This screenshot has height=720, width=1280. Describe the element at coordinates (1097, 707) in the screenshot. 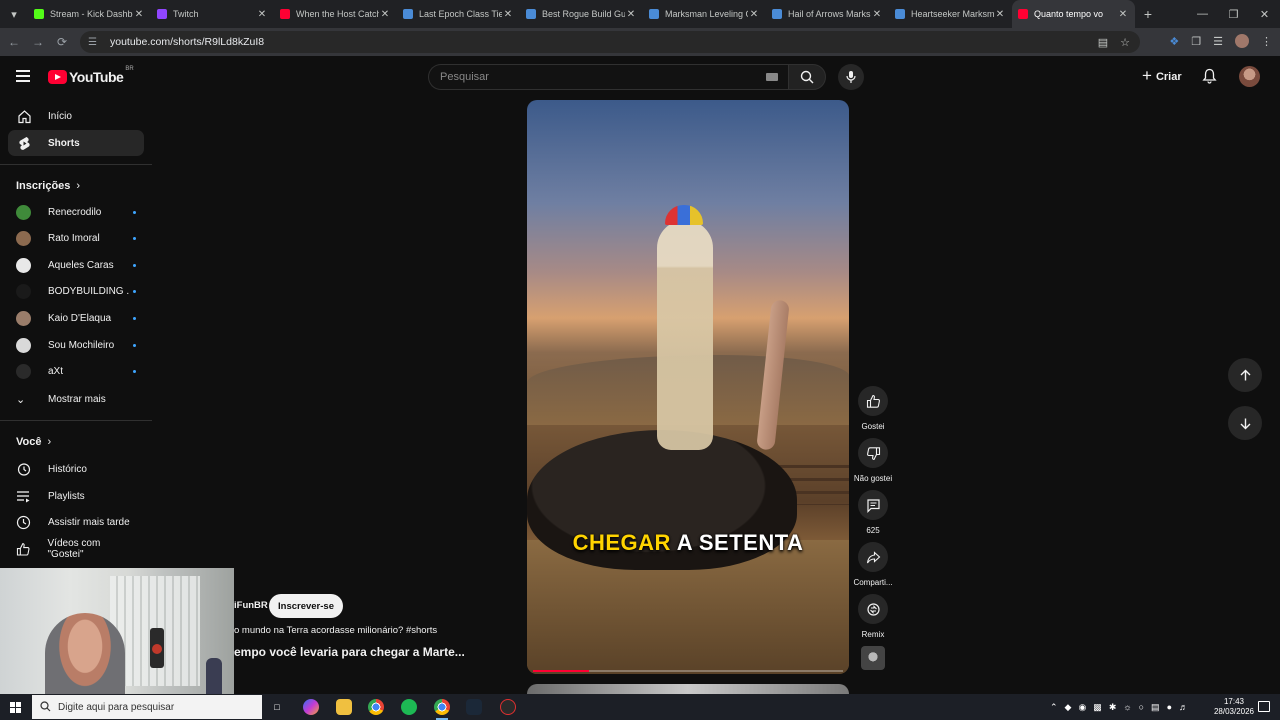

I see `tray-app-icon: ▩` at that location.